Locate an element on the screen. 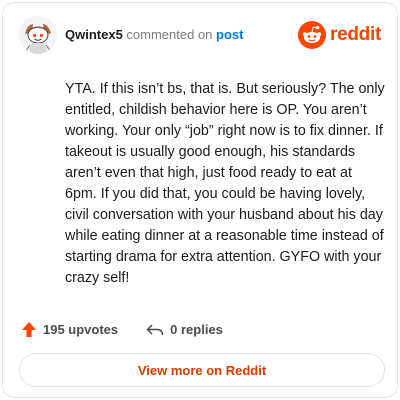  commented-on-text: commented on is located at coordinates (169, 34).